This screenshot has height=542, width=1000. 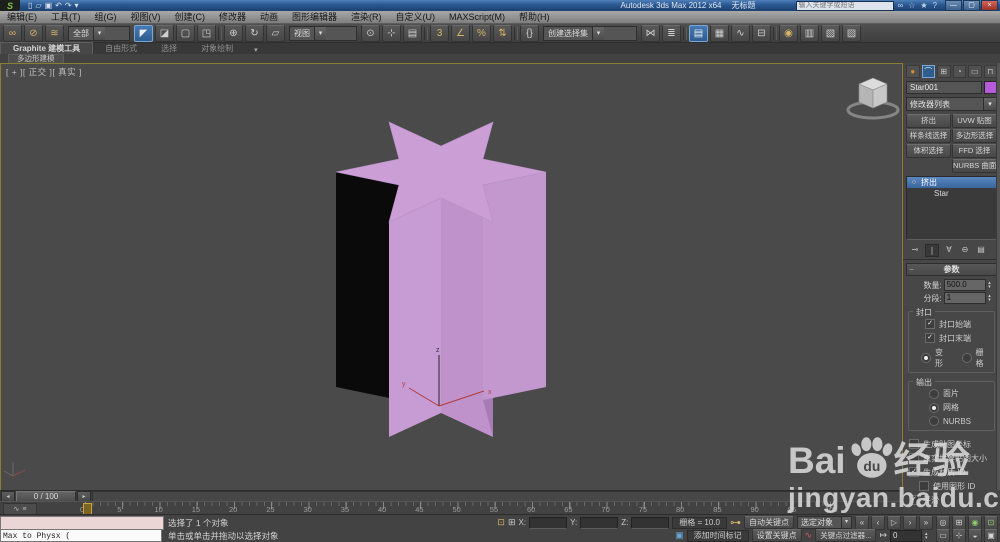 I want to click on panel-scrollbar, so click(x=998, y=276).